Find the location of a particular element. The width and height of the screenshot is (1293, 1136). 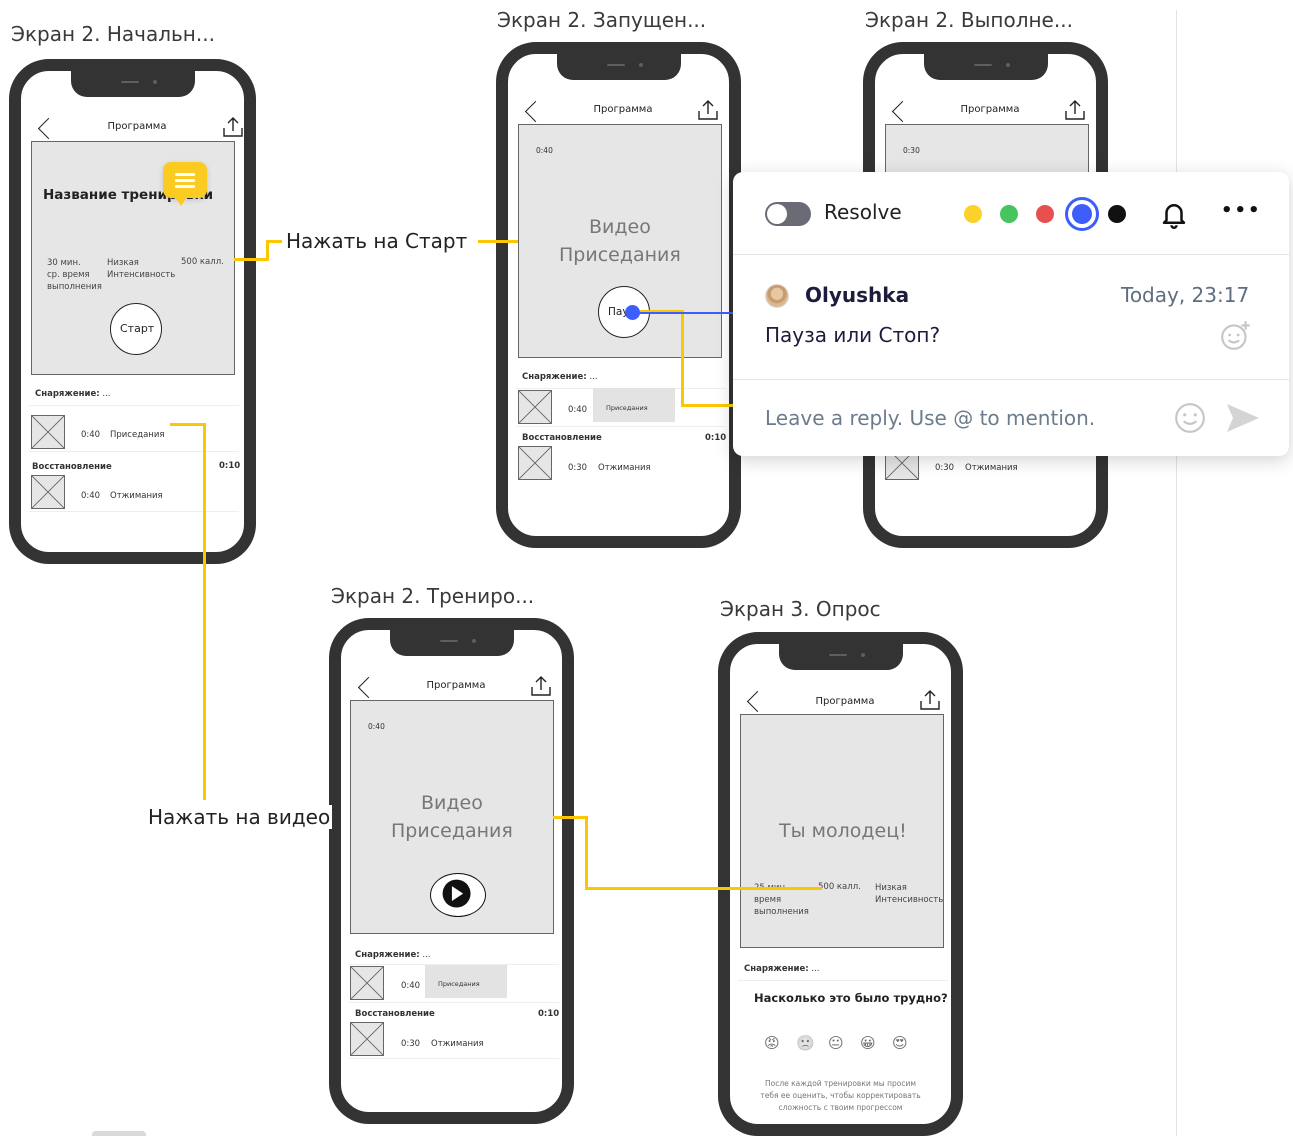

color-swatch-green is located at coordinates (1009, 214).